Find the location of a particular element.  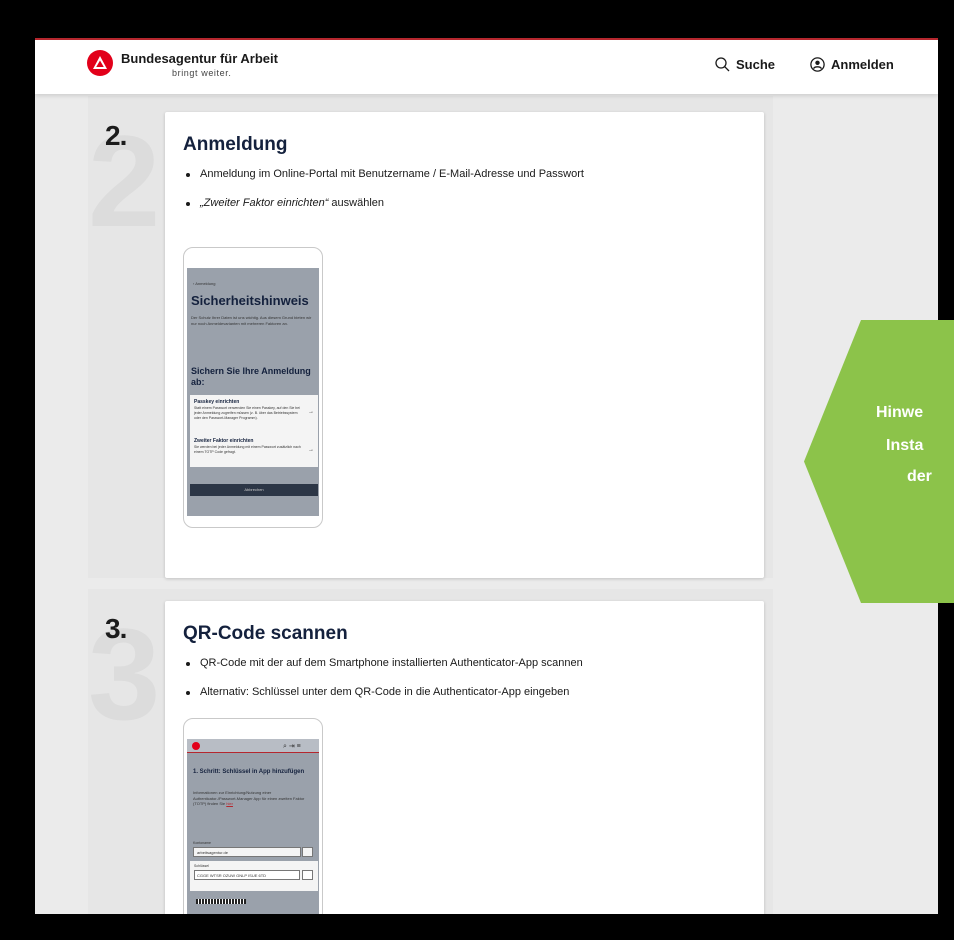

brand-name: Bundesagentur für Arbeit is located at coordinates (199, 58).